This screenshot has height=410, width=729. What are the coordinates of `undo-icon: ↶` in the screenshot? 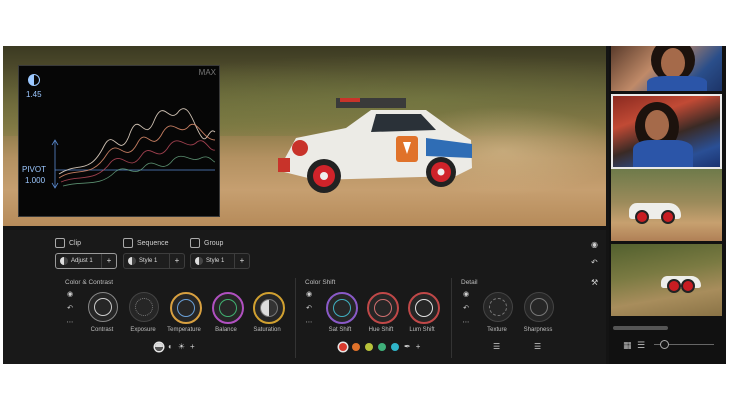 It's located at (594, 262).